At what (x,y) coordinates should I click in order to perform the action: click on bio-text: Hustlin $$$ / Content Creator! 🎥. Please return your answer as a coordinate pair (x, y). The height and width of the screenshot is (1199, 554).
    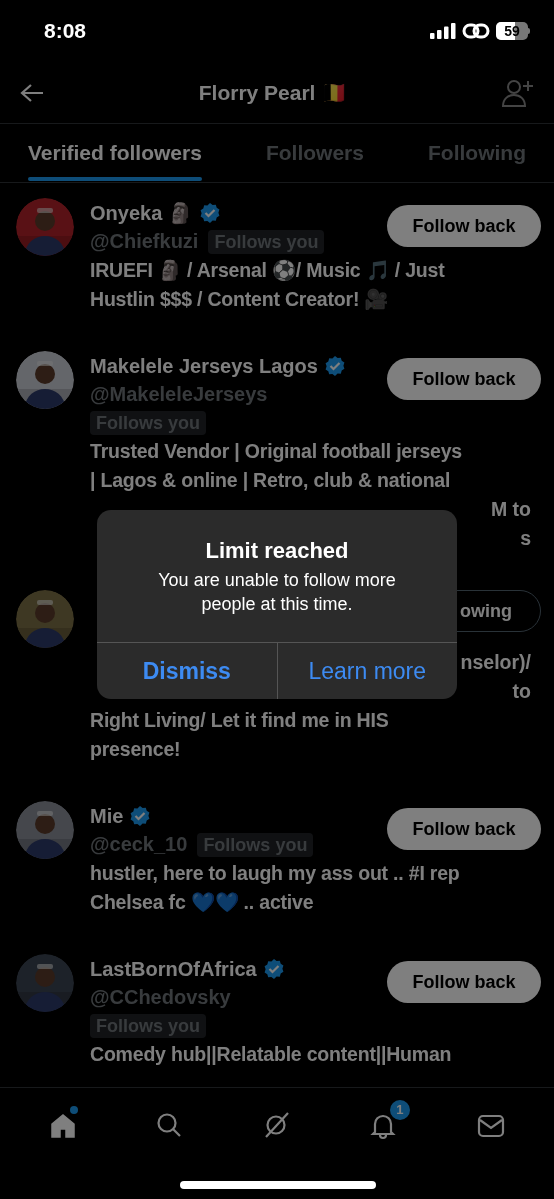
    Looking at the image, I should click on (239, 299).